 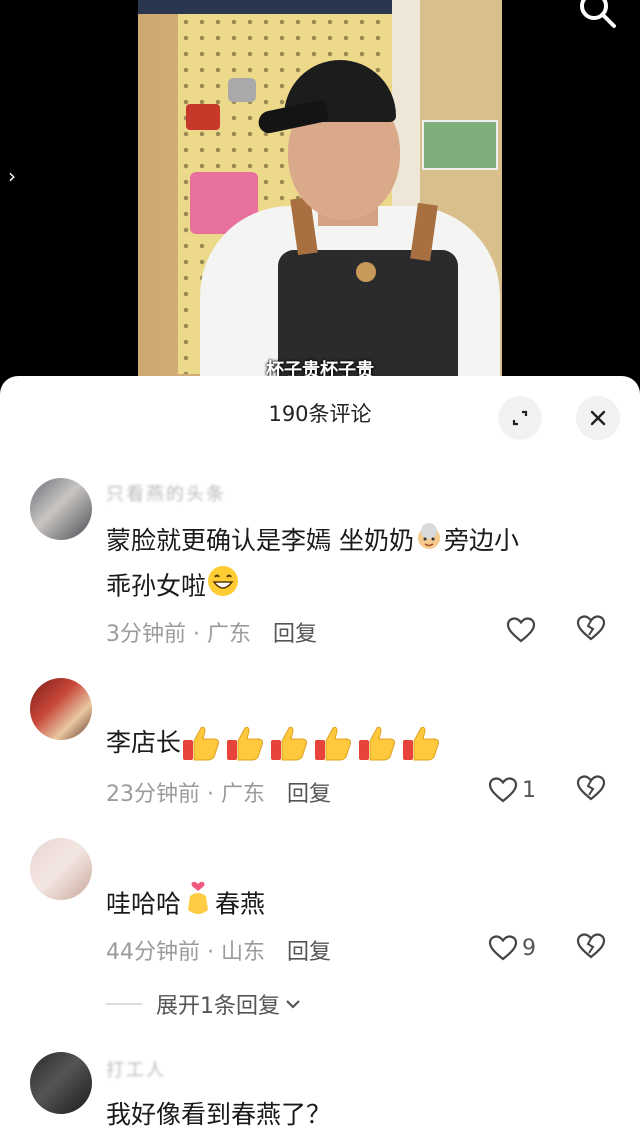 I want to click on like-count: 9, so click(x=529, y=948).